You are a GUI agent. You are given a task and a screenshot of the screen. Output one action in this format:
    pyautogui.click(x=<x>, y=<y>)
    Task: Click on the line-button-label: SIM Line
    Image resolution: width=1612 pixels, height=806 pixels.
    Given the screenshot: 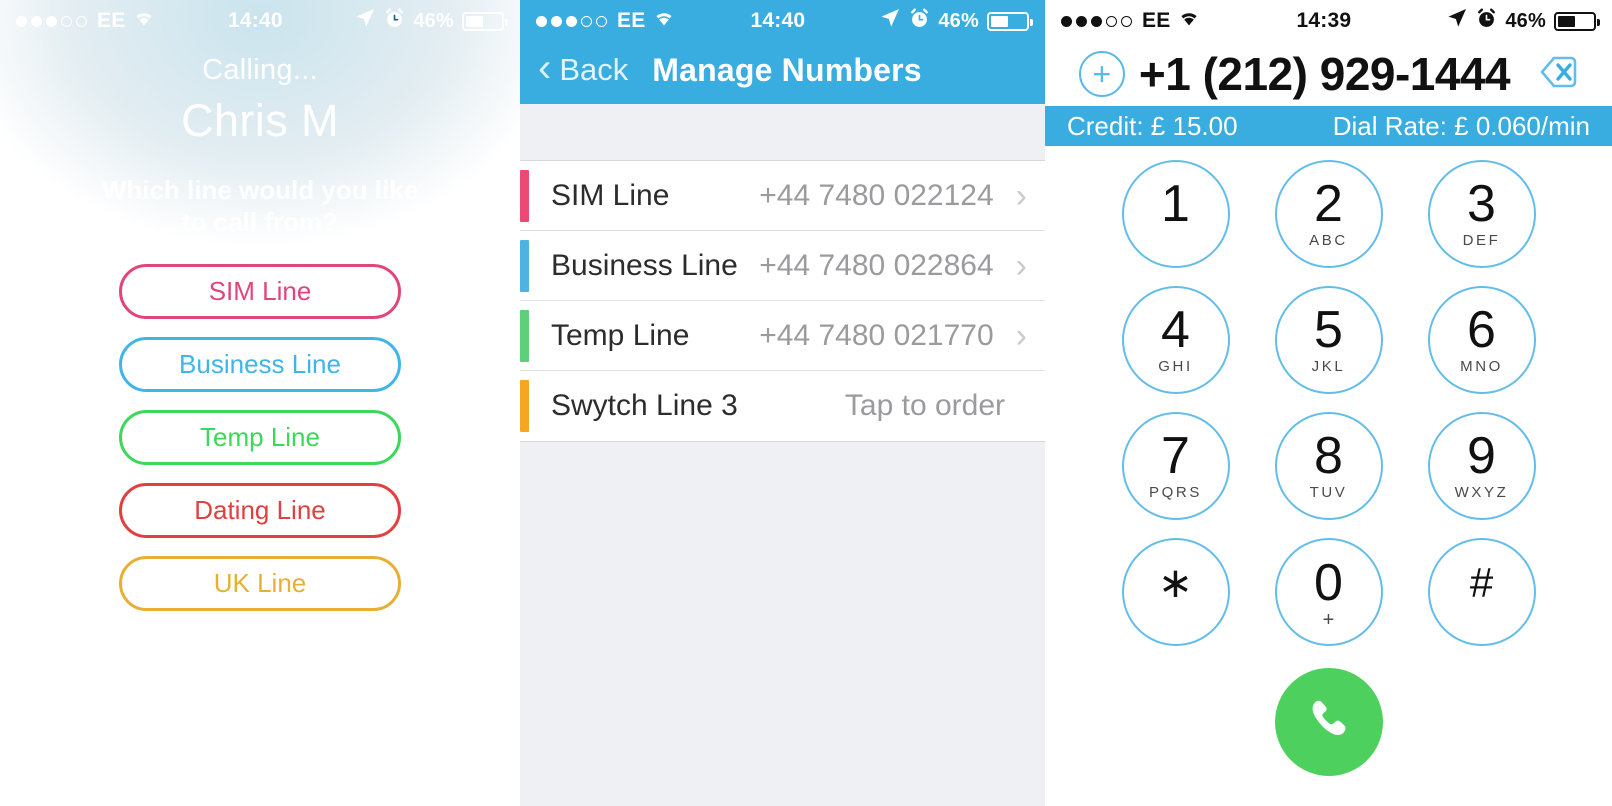 What is the action you would take?
    pyautogui.click(x=260, y=291)
    